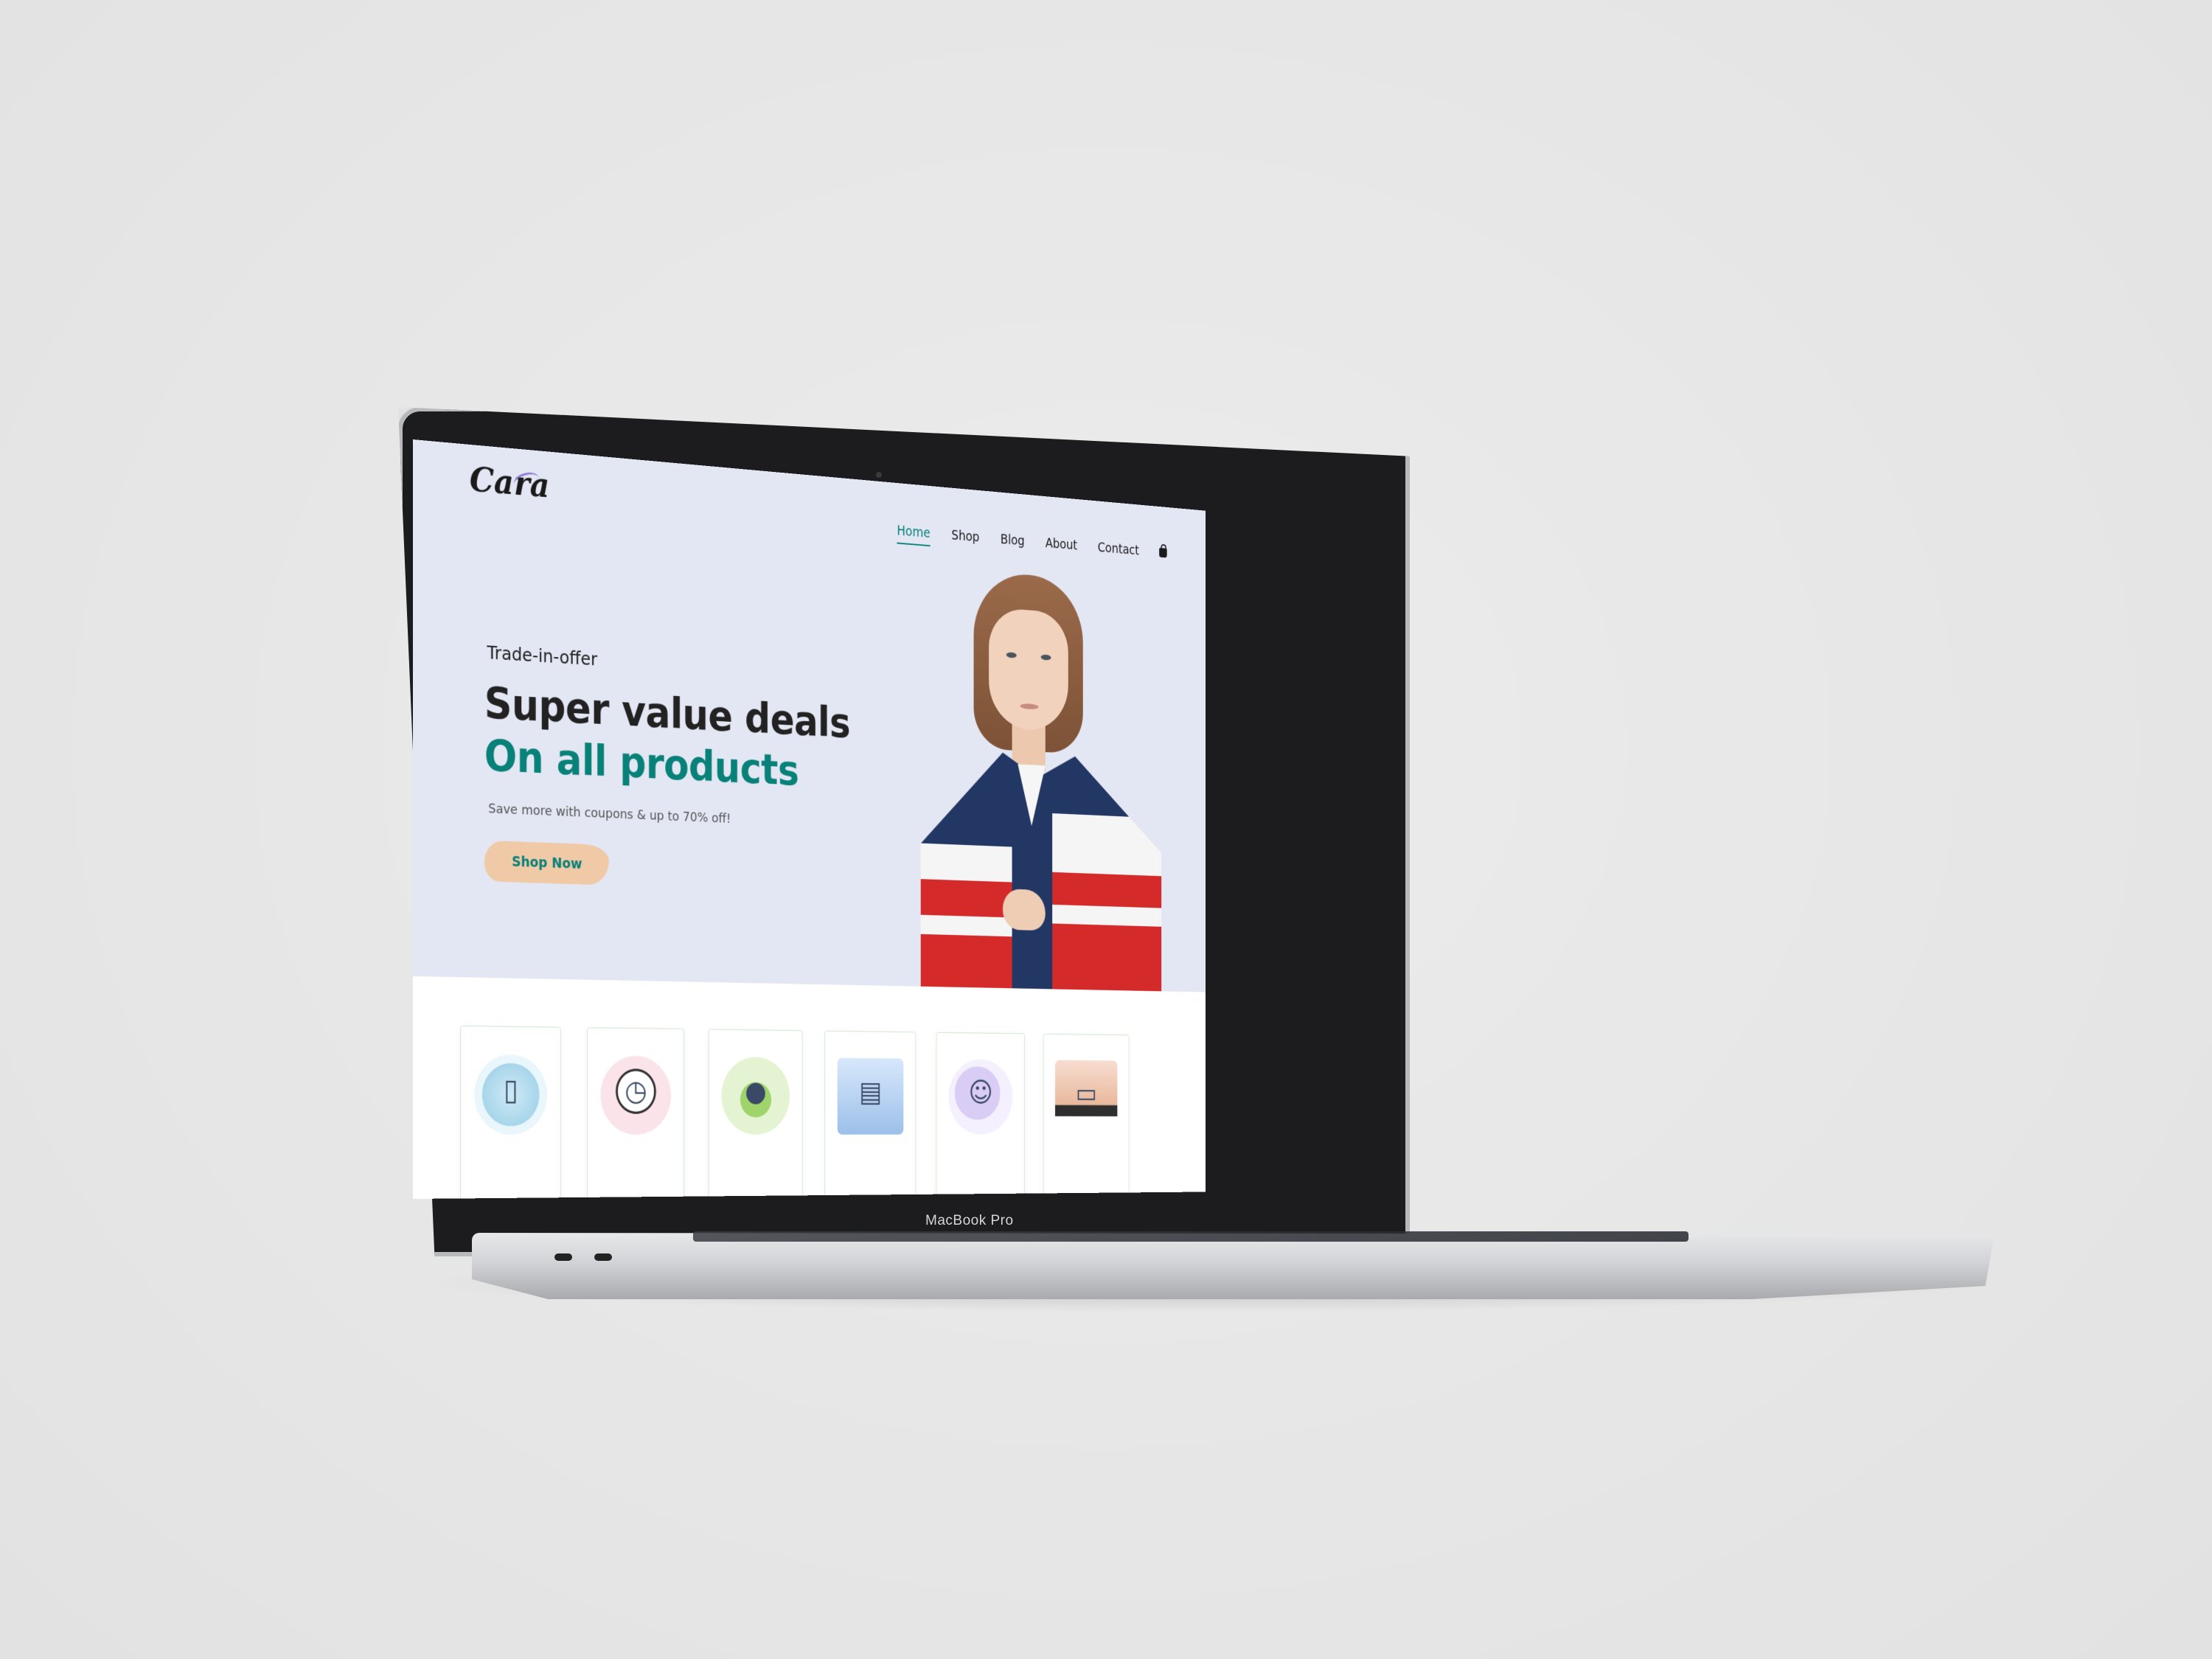 The height and width of the screenshot is (1659, 2212). I want to click on laptop-base, so click(1233, 1266).